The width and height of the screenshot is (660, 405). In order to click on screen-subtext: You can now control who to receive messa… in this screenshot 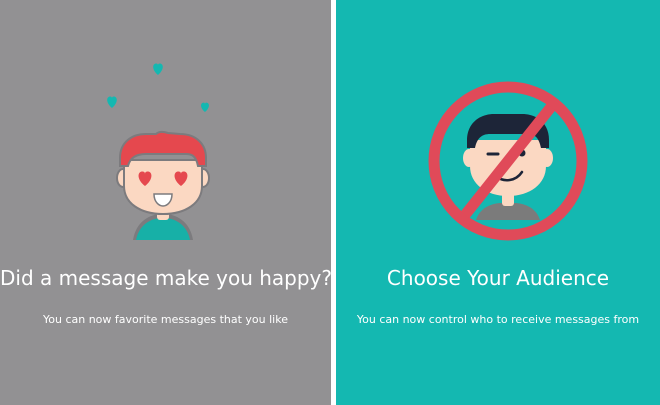, I will do `click(498, 319)`.